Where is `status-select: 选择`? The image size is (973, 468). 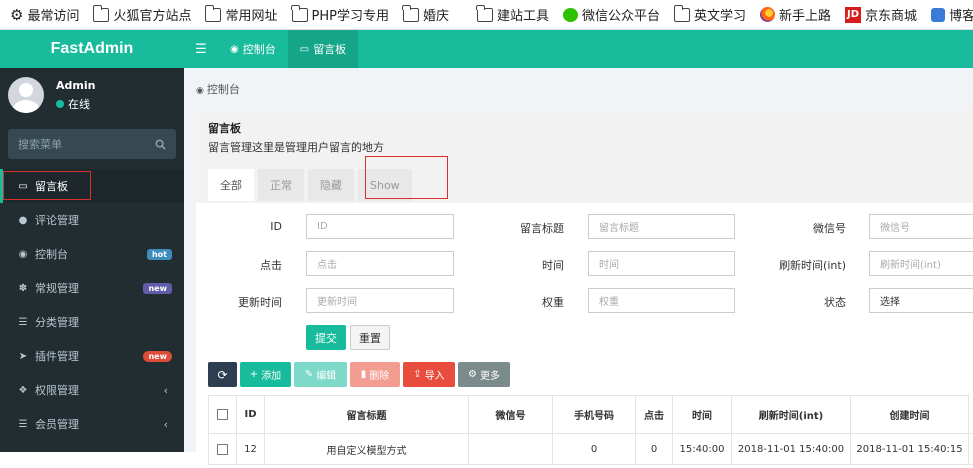
status-select: 选择 is located at coordinates (921, 300).